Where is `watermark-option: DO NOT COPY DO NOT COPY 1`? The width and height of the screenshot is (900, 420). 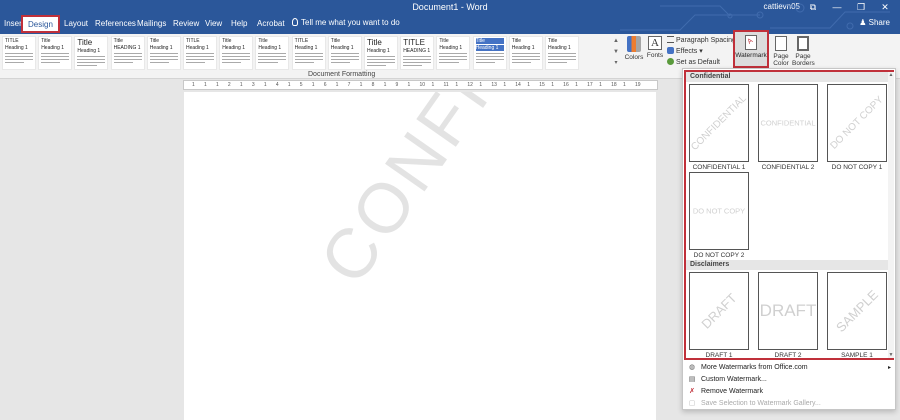 watermark-option: DO NOT COPY DO NOT COPY 1 is located at coordinates (857, 127).